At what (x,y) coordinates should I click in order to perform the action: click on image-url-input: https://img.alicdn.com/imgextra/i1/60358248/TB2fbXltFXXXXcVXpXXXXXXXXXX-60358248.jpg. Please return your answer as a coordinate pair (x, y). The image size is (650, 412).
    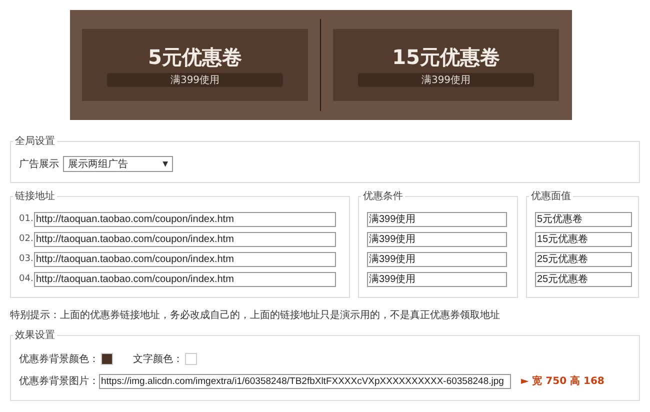
    Looking at the image, I should click on (305, 381).